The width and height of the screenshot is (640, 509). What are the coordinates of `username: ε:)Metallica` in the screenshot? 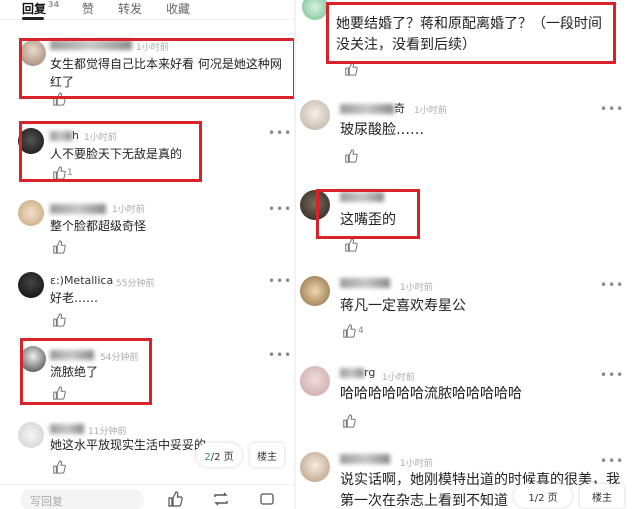 It's located at (81, 280).